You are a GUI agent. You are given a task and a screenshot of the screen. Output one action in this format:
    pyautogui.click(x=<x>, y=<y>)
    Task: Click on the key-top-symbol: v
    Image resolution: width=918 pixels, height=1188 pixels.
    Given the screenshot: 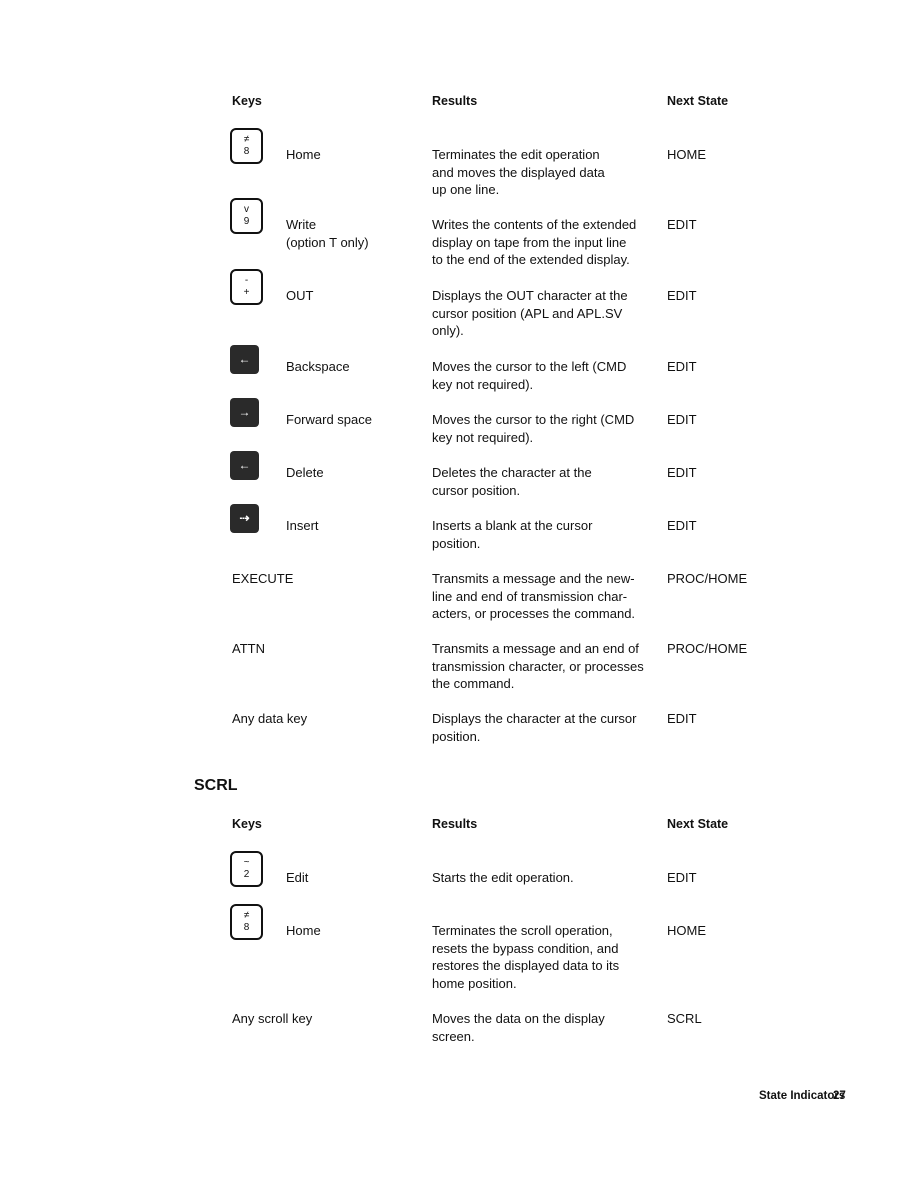 What is the action you would take?
    pyautogui.click(x=246, y=209)
    